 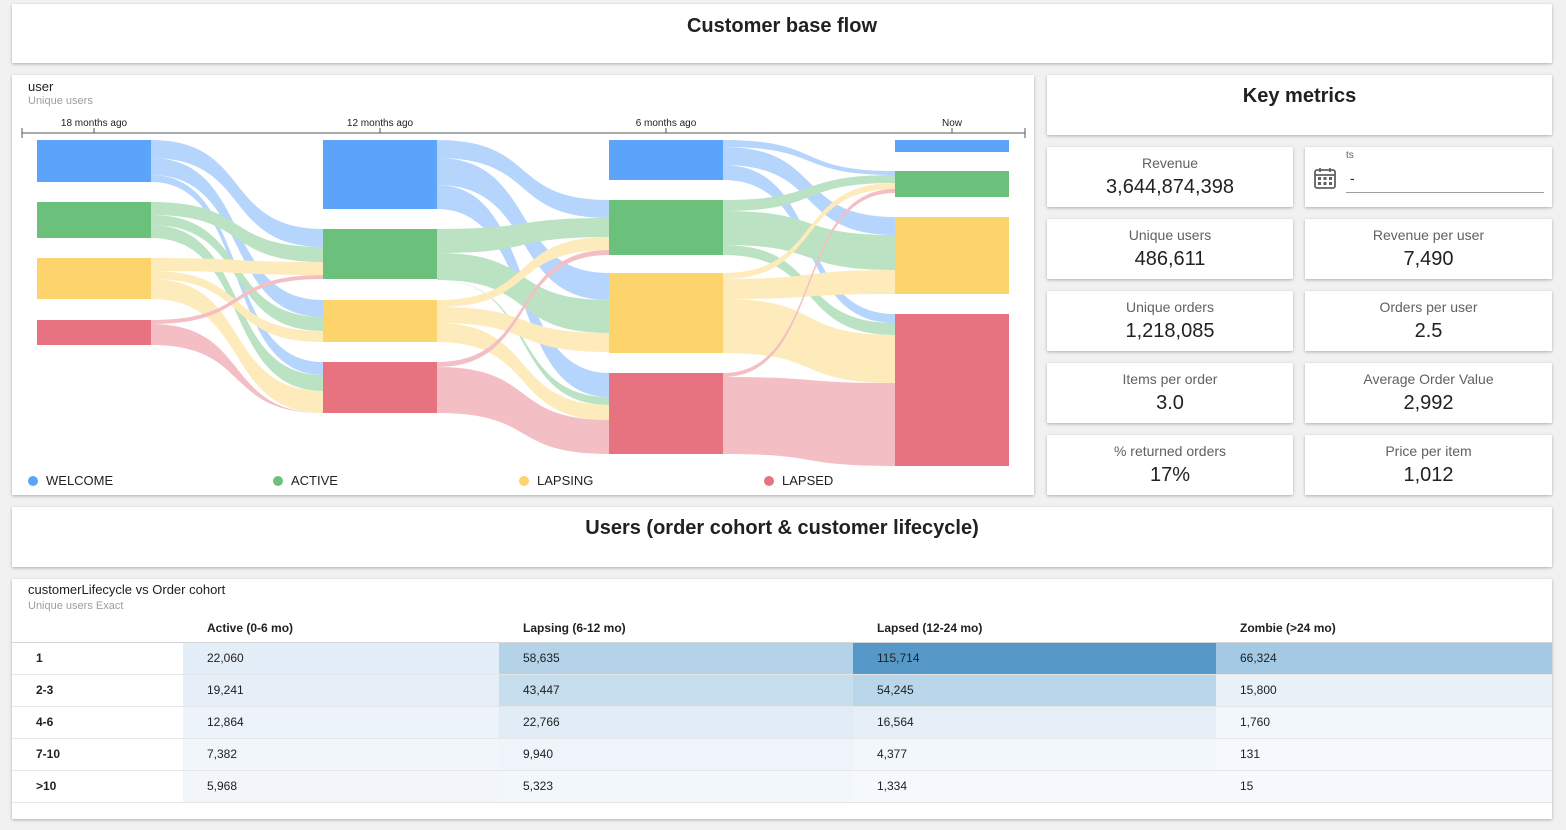 I want to click on kpi-value: 1,218,085, so click(x=1170, y=331).